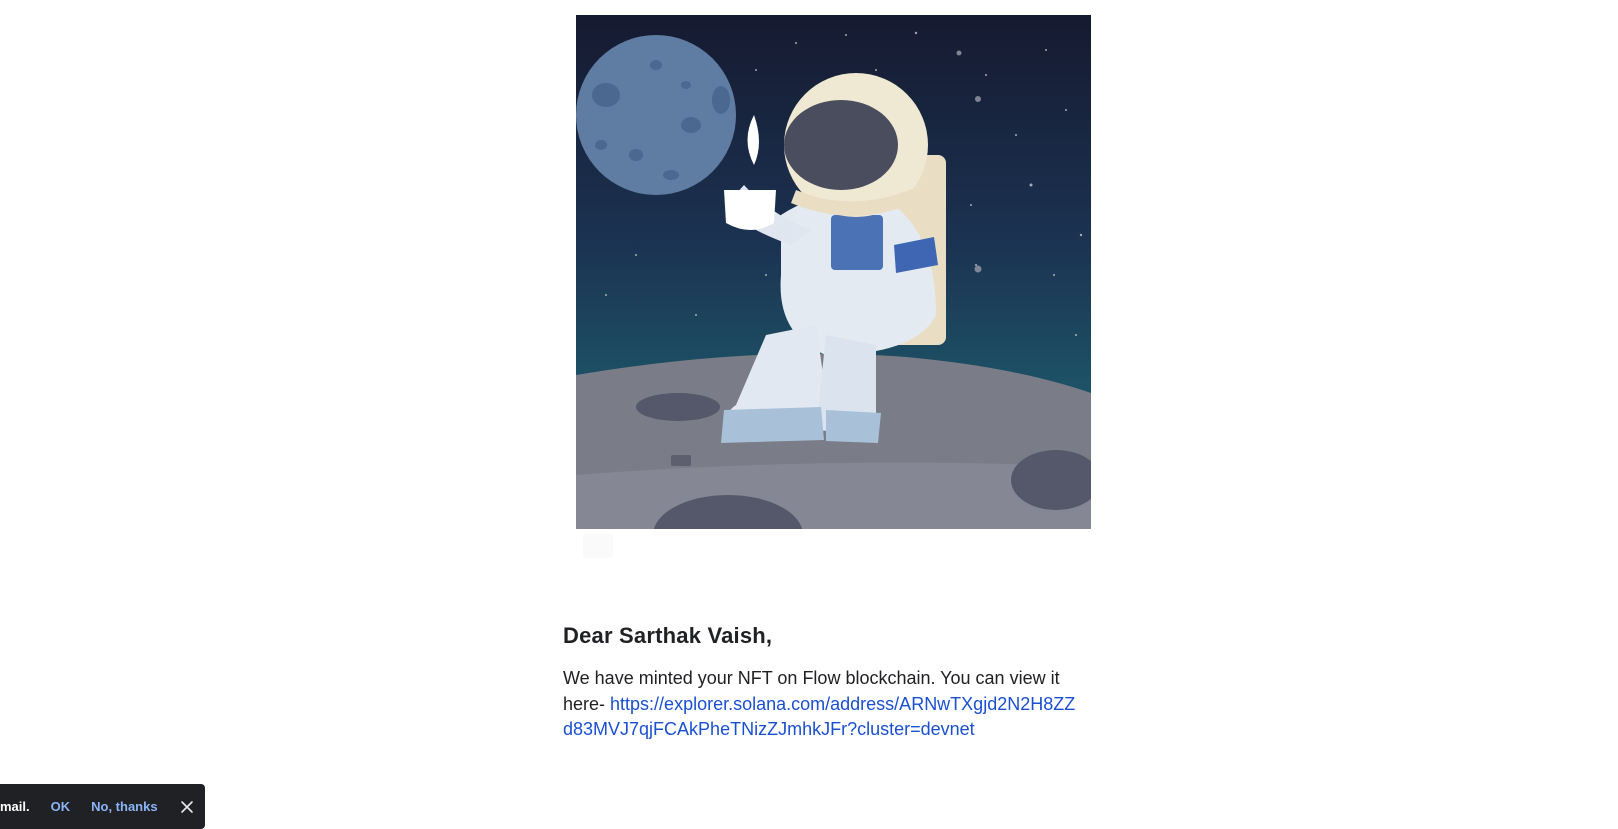 The width and height of the screenshot is (1618, 829). I want to click on snackbar-message: mail., so click(15, 806).